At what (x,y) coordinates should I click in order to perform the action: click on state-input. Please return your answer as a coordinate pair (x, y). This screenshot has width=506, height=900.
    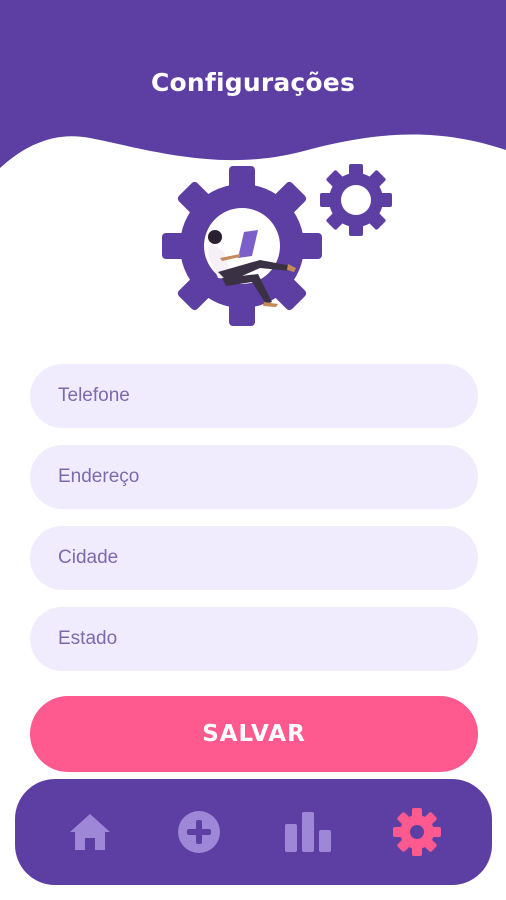
    Looking at the image, I should click on (268, 639).